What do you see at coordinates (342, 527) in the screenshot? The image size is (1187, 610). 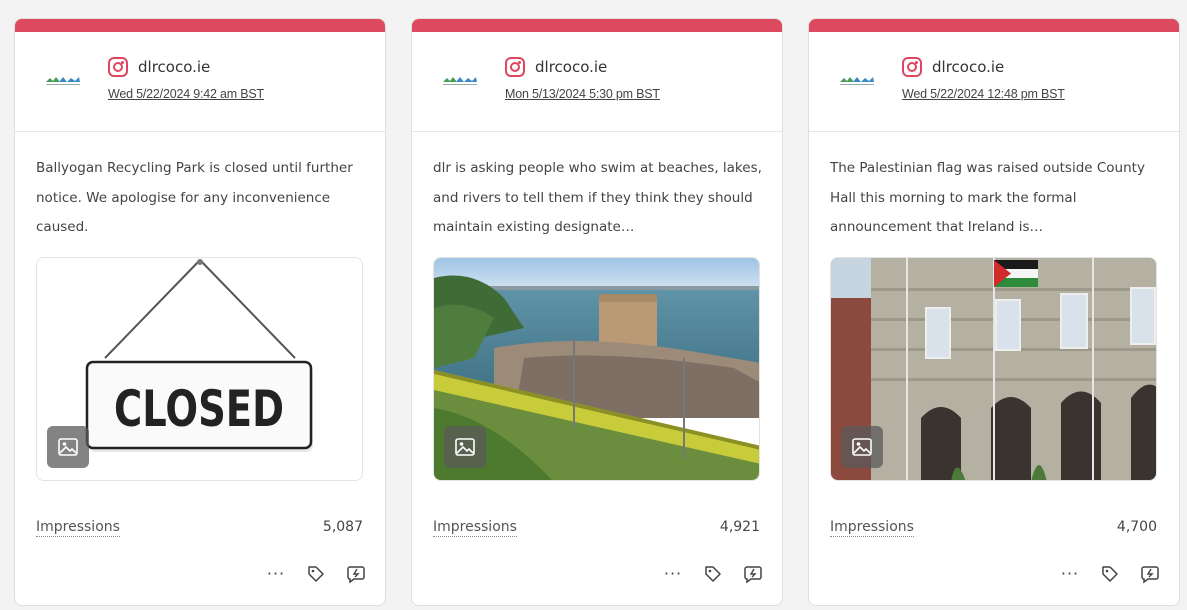 I see `metric-value: 5,087` at bounding box center [342, 527].